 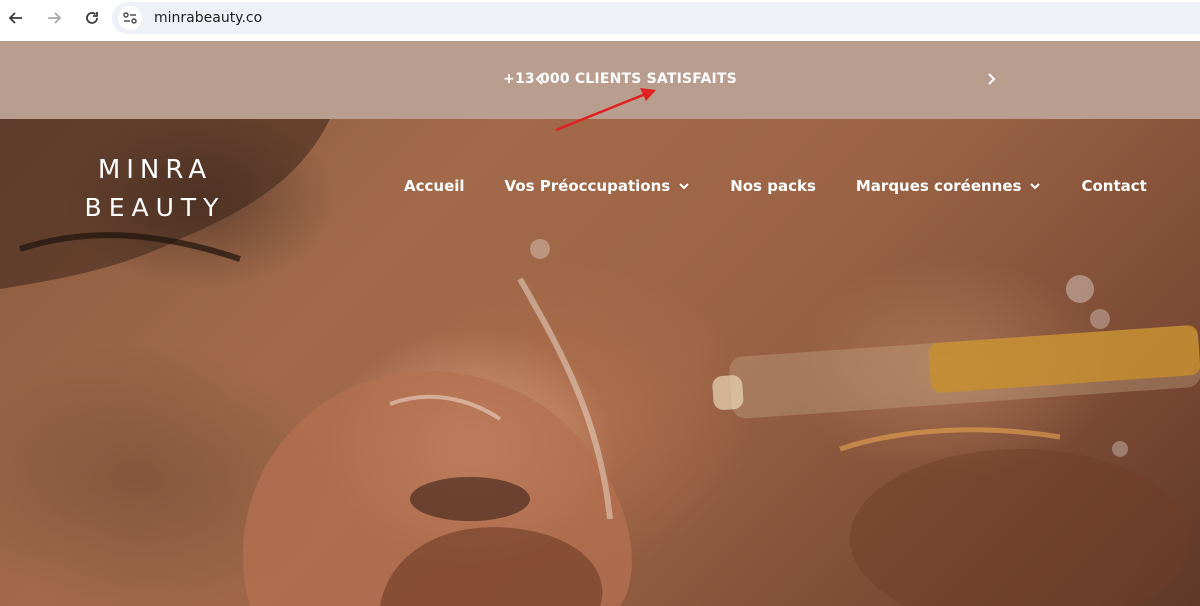 I want to click on logo-line-2: BEAUTY, so click(x=155, y=207).